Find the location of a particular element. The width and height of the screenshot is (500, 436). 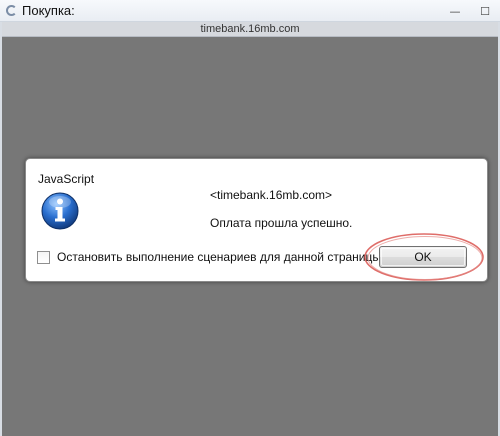

window-title: Покупка: is located at coordinates (48, 10).